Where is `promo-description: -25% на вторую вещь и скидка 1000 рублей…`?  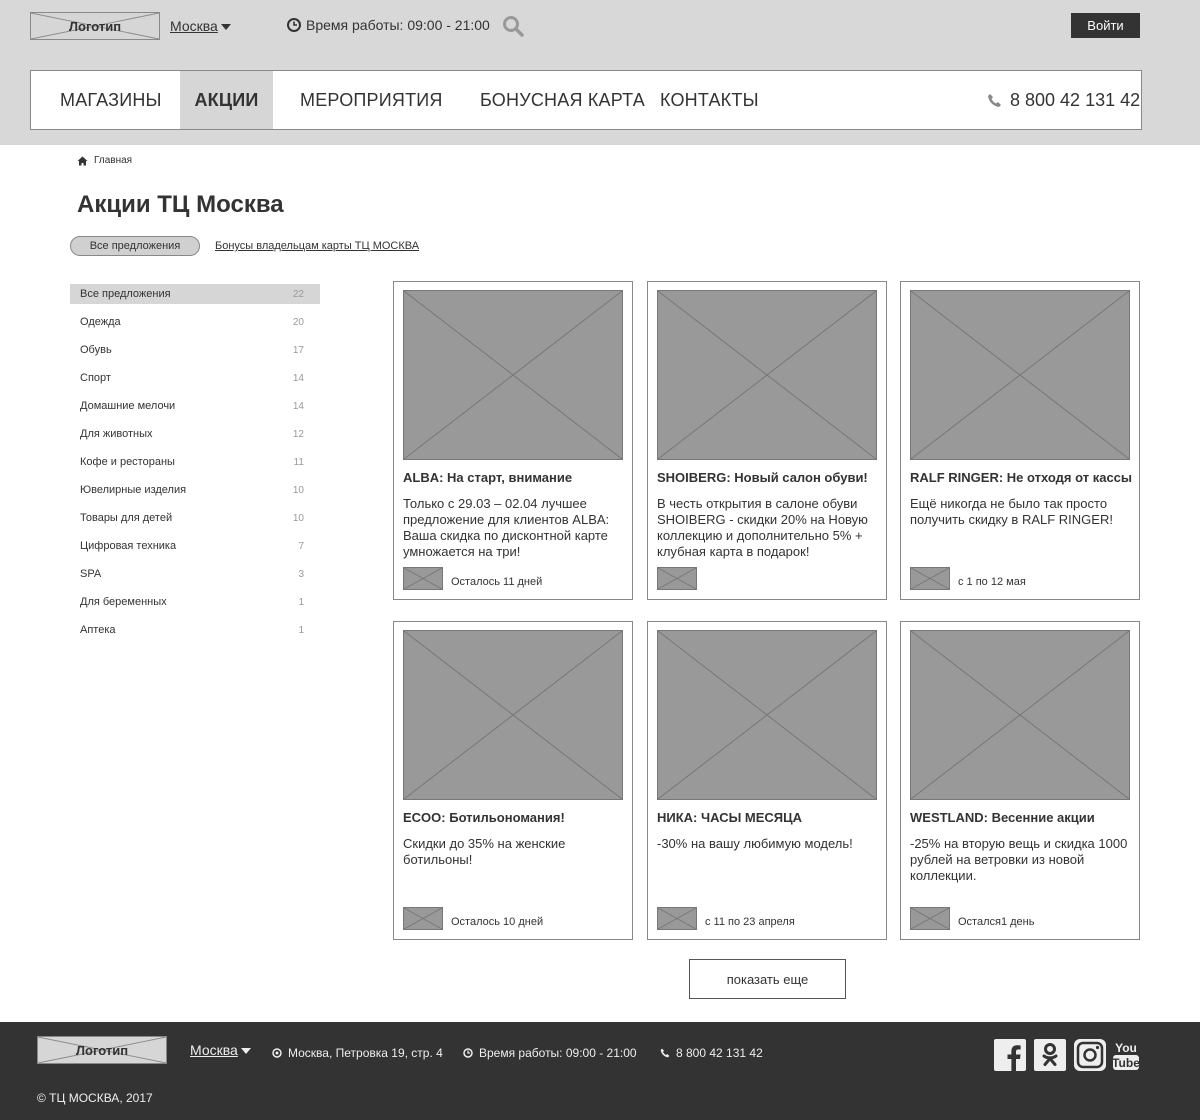 promo-description: -25% на вторую вещь и скидка 1000 рублей… is located at coordinates (1019, 859).